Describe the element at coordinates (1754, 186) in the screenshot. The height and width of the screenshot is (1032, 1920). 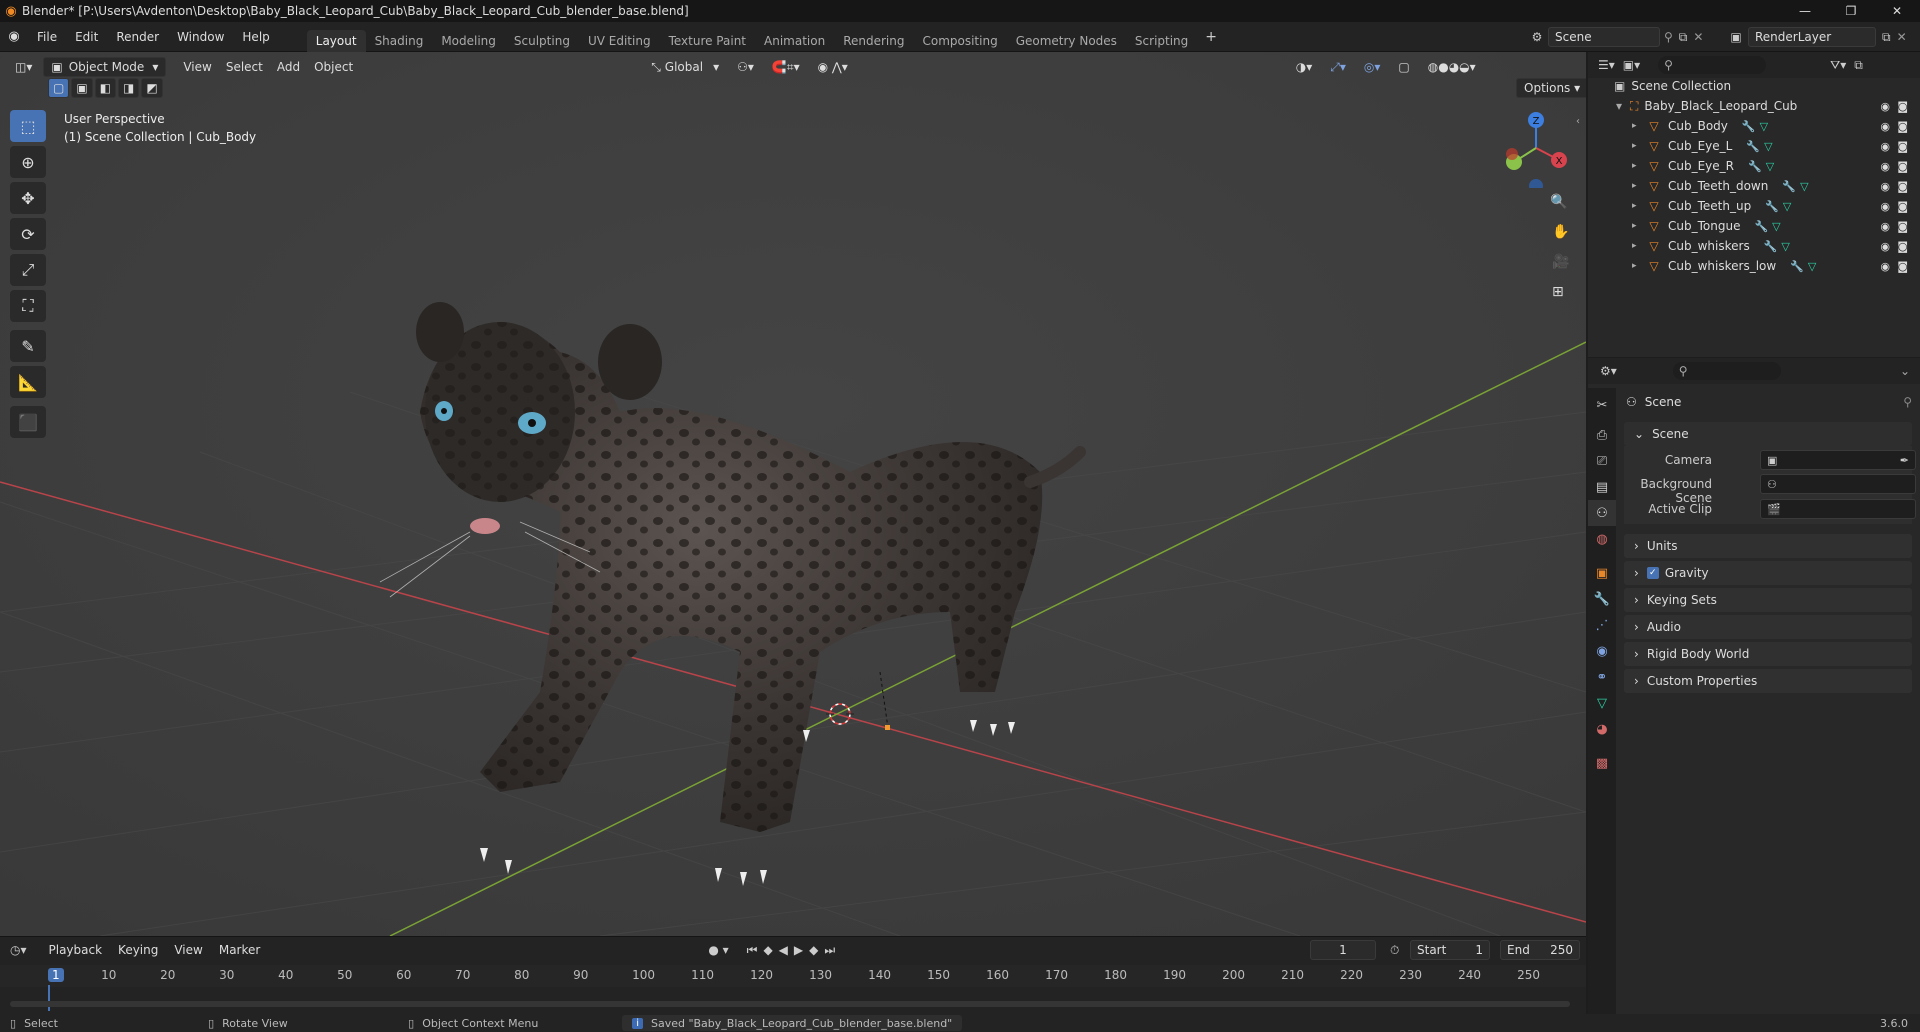
I see `outliner-item: ▸ ▽ Cub_Teeth_down 🔧 ▽ ◉ ◙` at that location.